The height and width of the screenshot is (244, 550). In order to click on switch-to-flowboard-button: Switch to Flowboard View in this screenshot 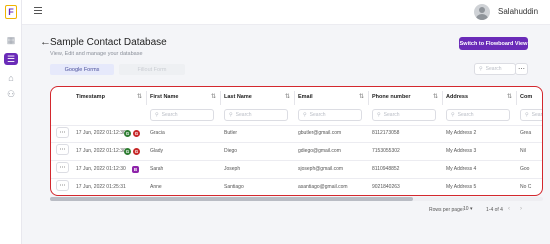, I will do `click(493, 43)`.